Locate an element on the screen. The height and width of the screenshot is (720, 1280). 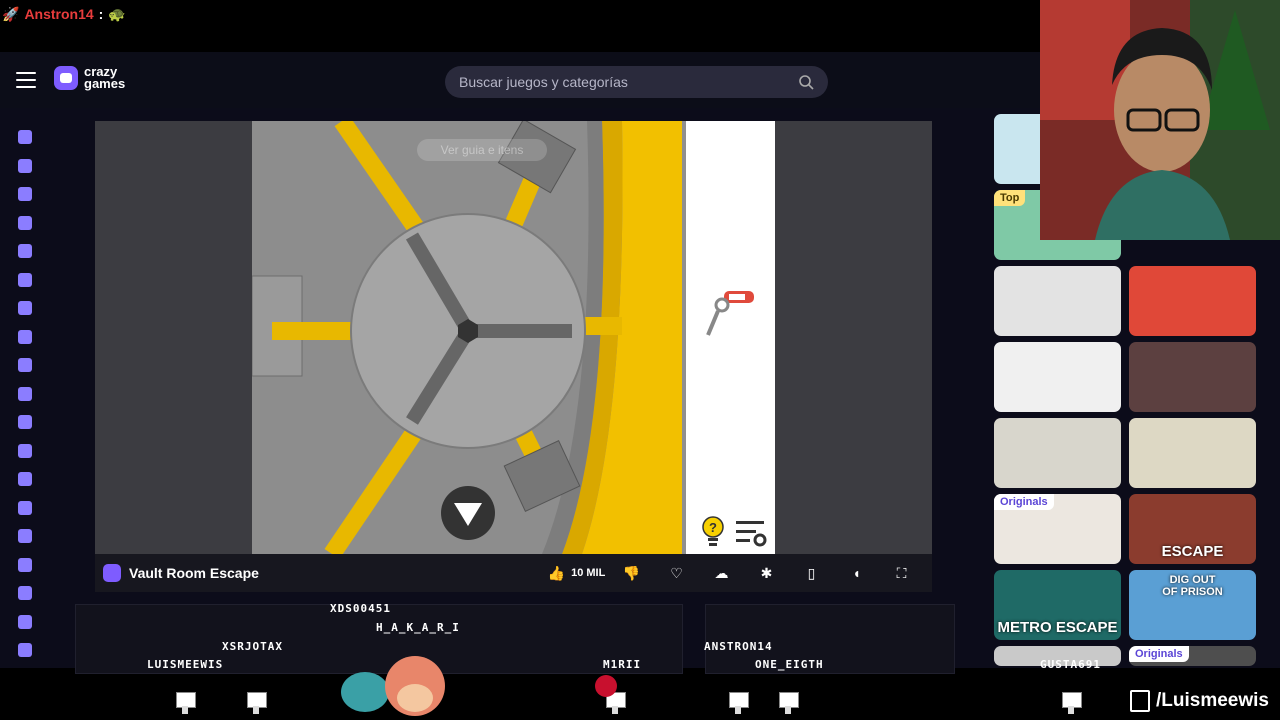
like-button: 👍 10 MIL is located at coordinates (576, 573).